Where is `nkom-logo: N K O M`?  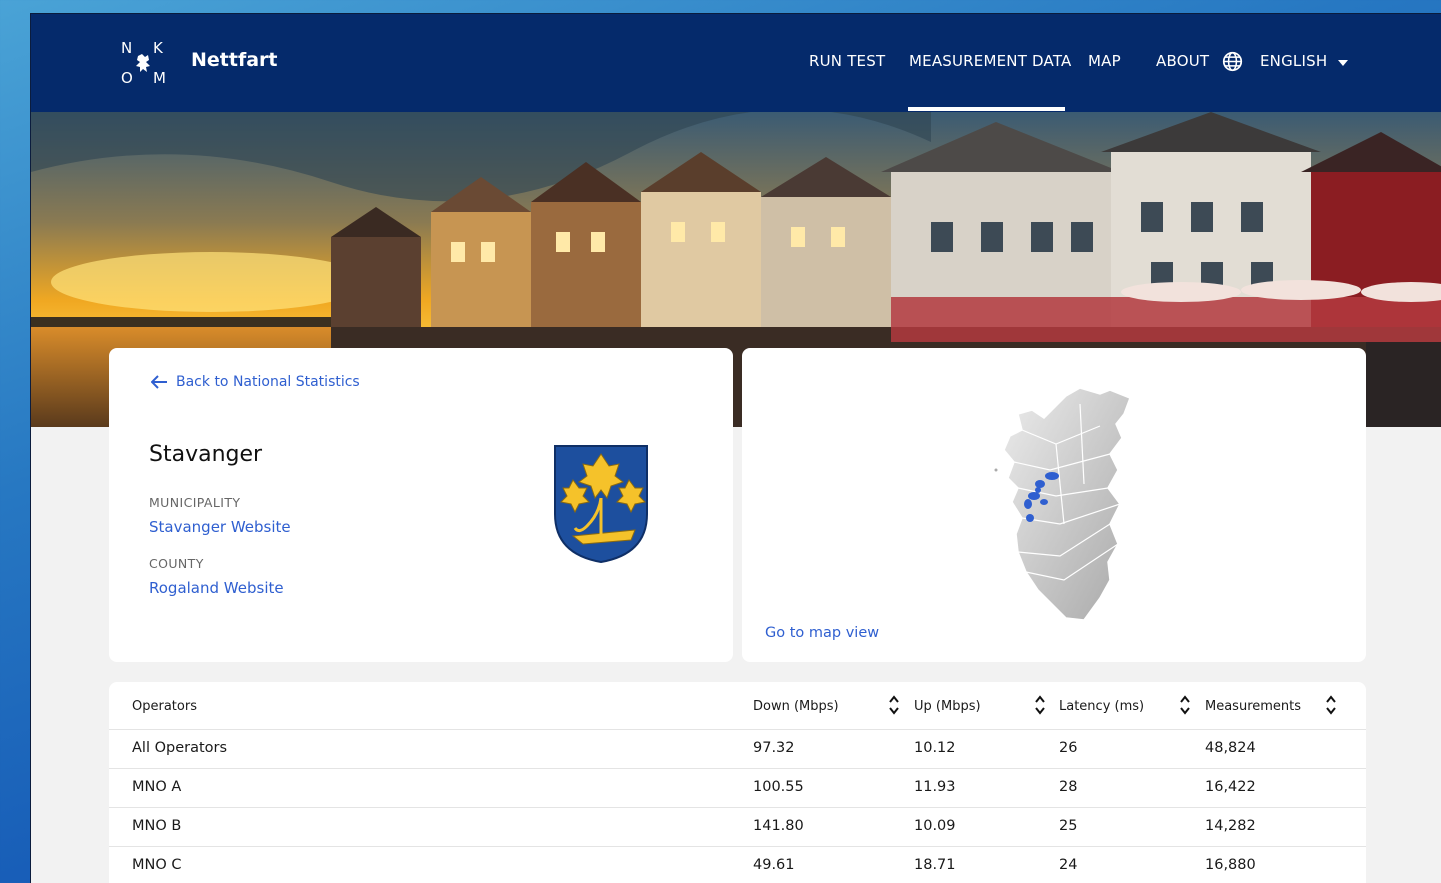
nkom-logo: N K O M is located at coordinates (144, 64).